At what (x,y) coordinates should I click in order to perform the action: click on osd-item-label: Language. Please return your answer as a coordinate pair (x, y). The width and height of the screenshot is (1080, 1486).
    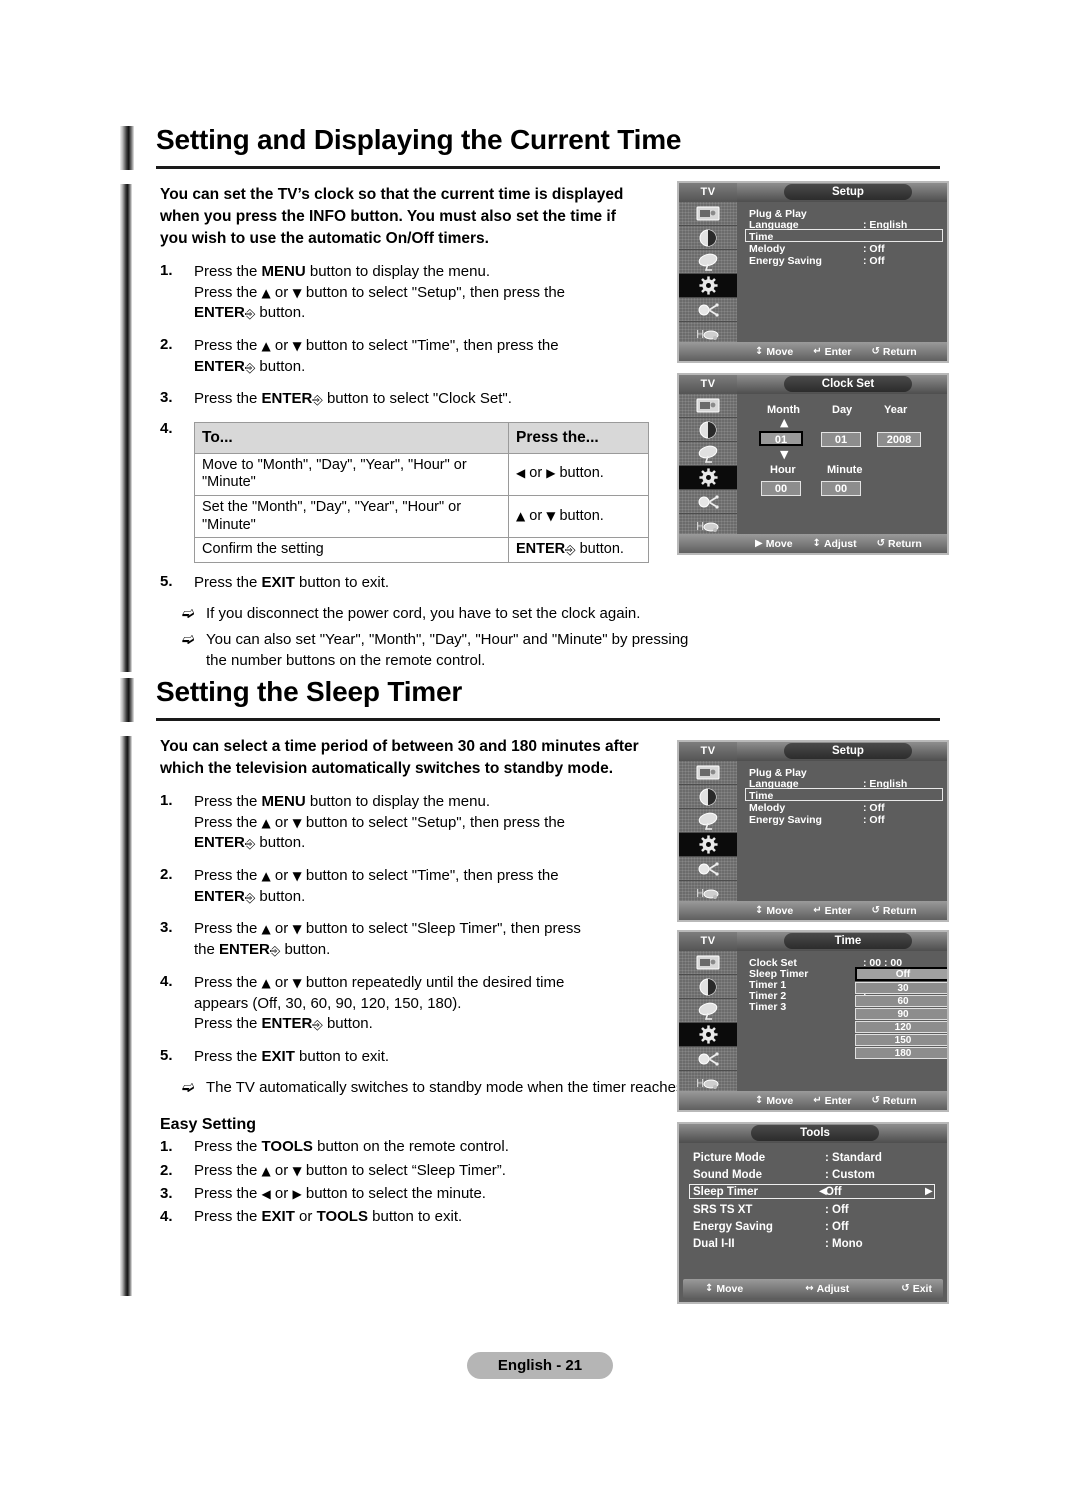
    Looking at the image, I should click on (774, 784).